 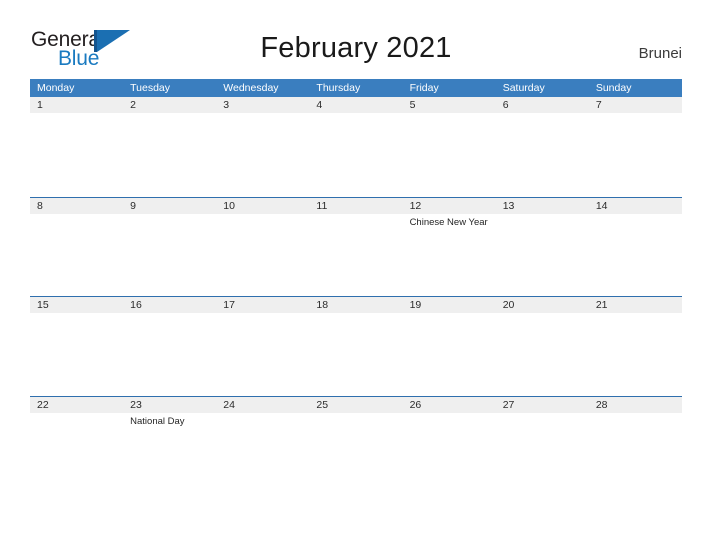 What do you see at coordinates (449, 346) in the screenshot?
I see `calendar-day-cell: 19` at bounding box center [449, 346].